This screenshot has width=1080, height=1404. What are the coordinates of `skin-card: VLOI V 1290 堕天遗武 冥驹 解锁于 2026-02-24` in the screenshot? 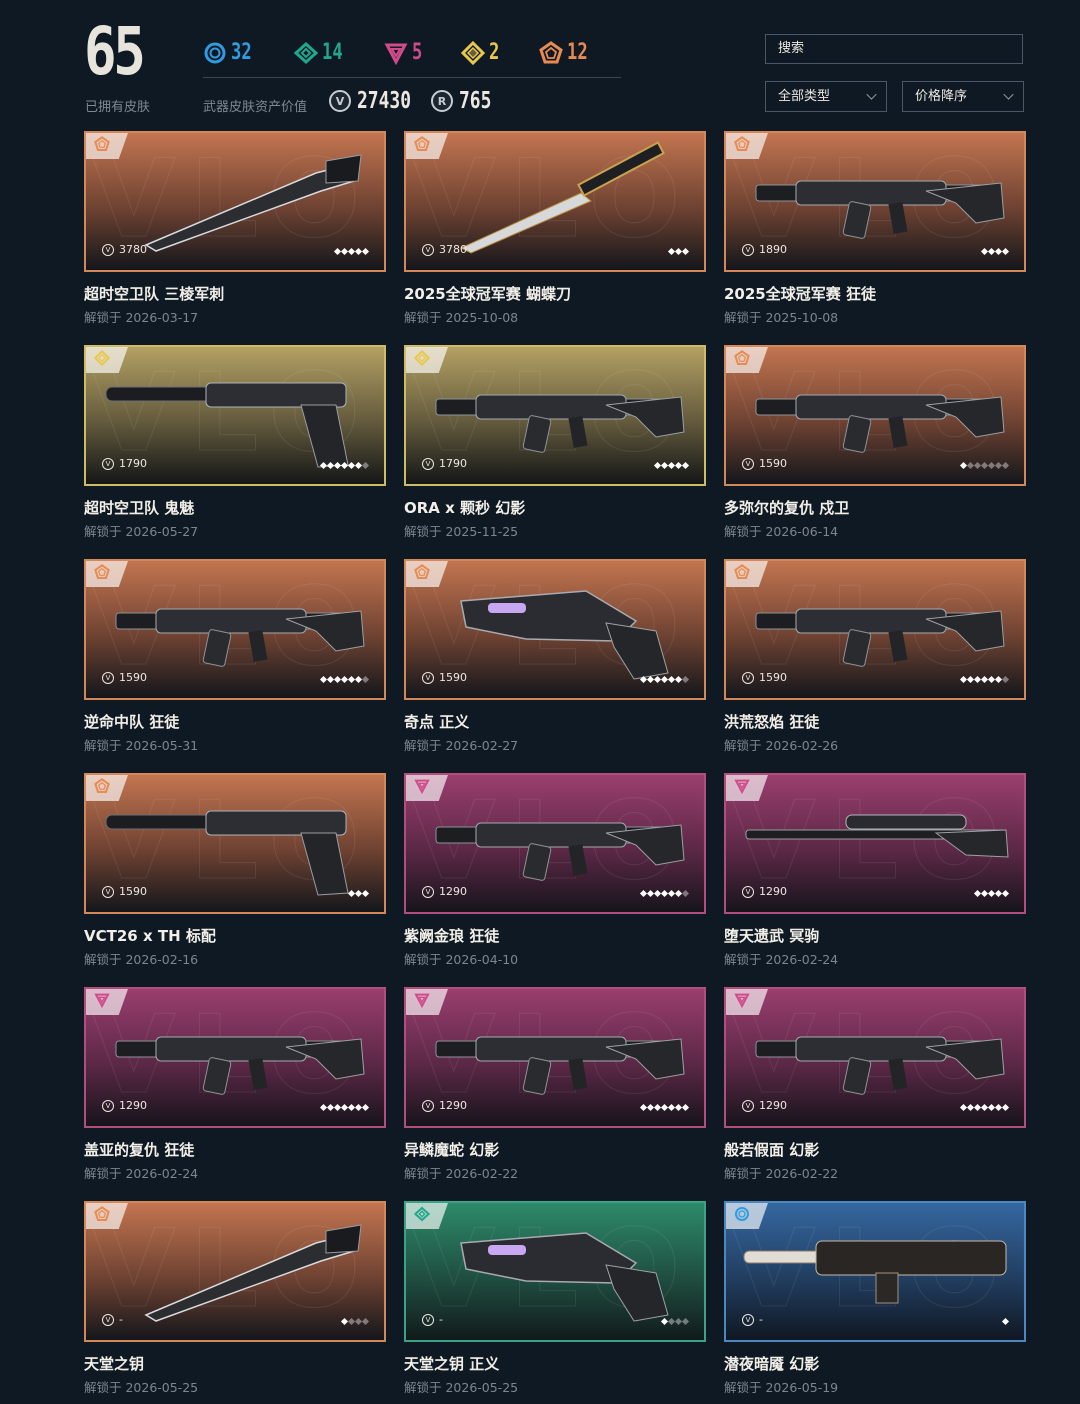 It's located at (875, 873).